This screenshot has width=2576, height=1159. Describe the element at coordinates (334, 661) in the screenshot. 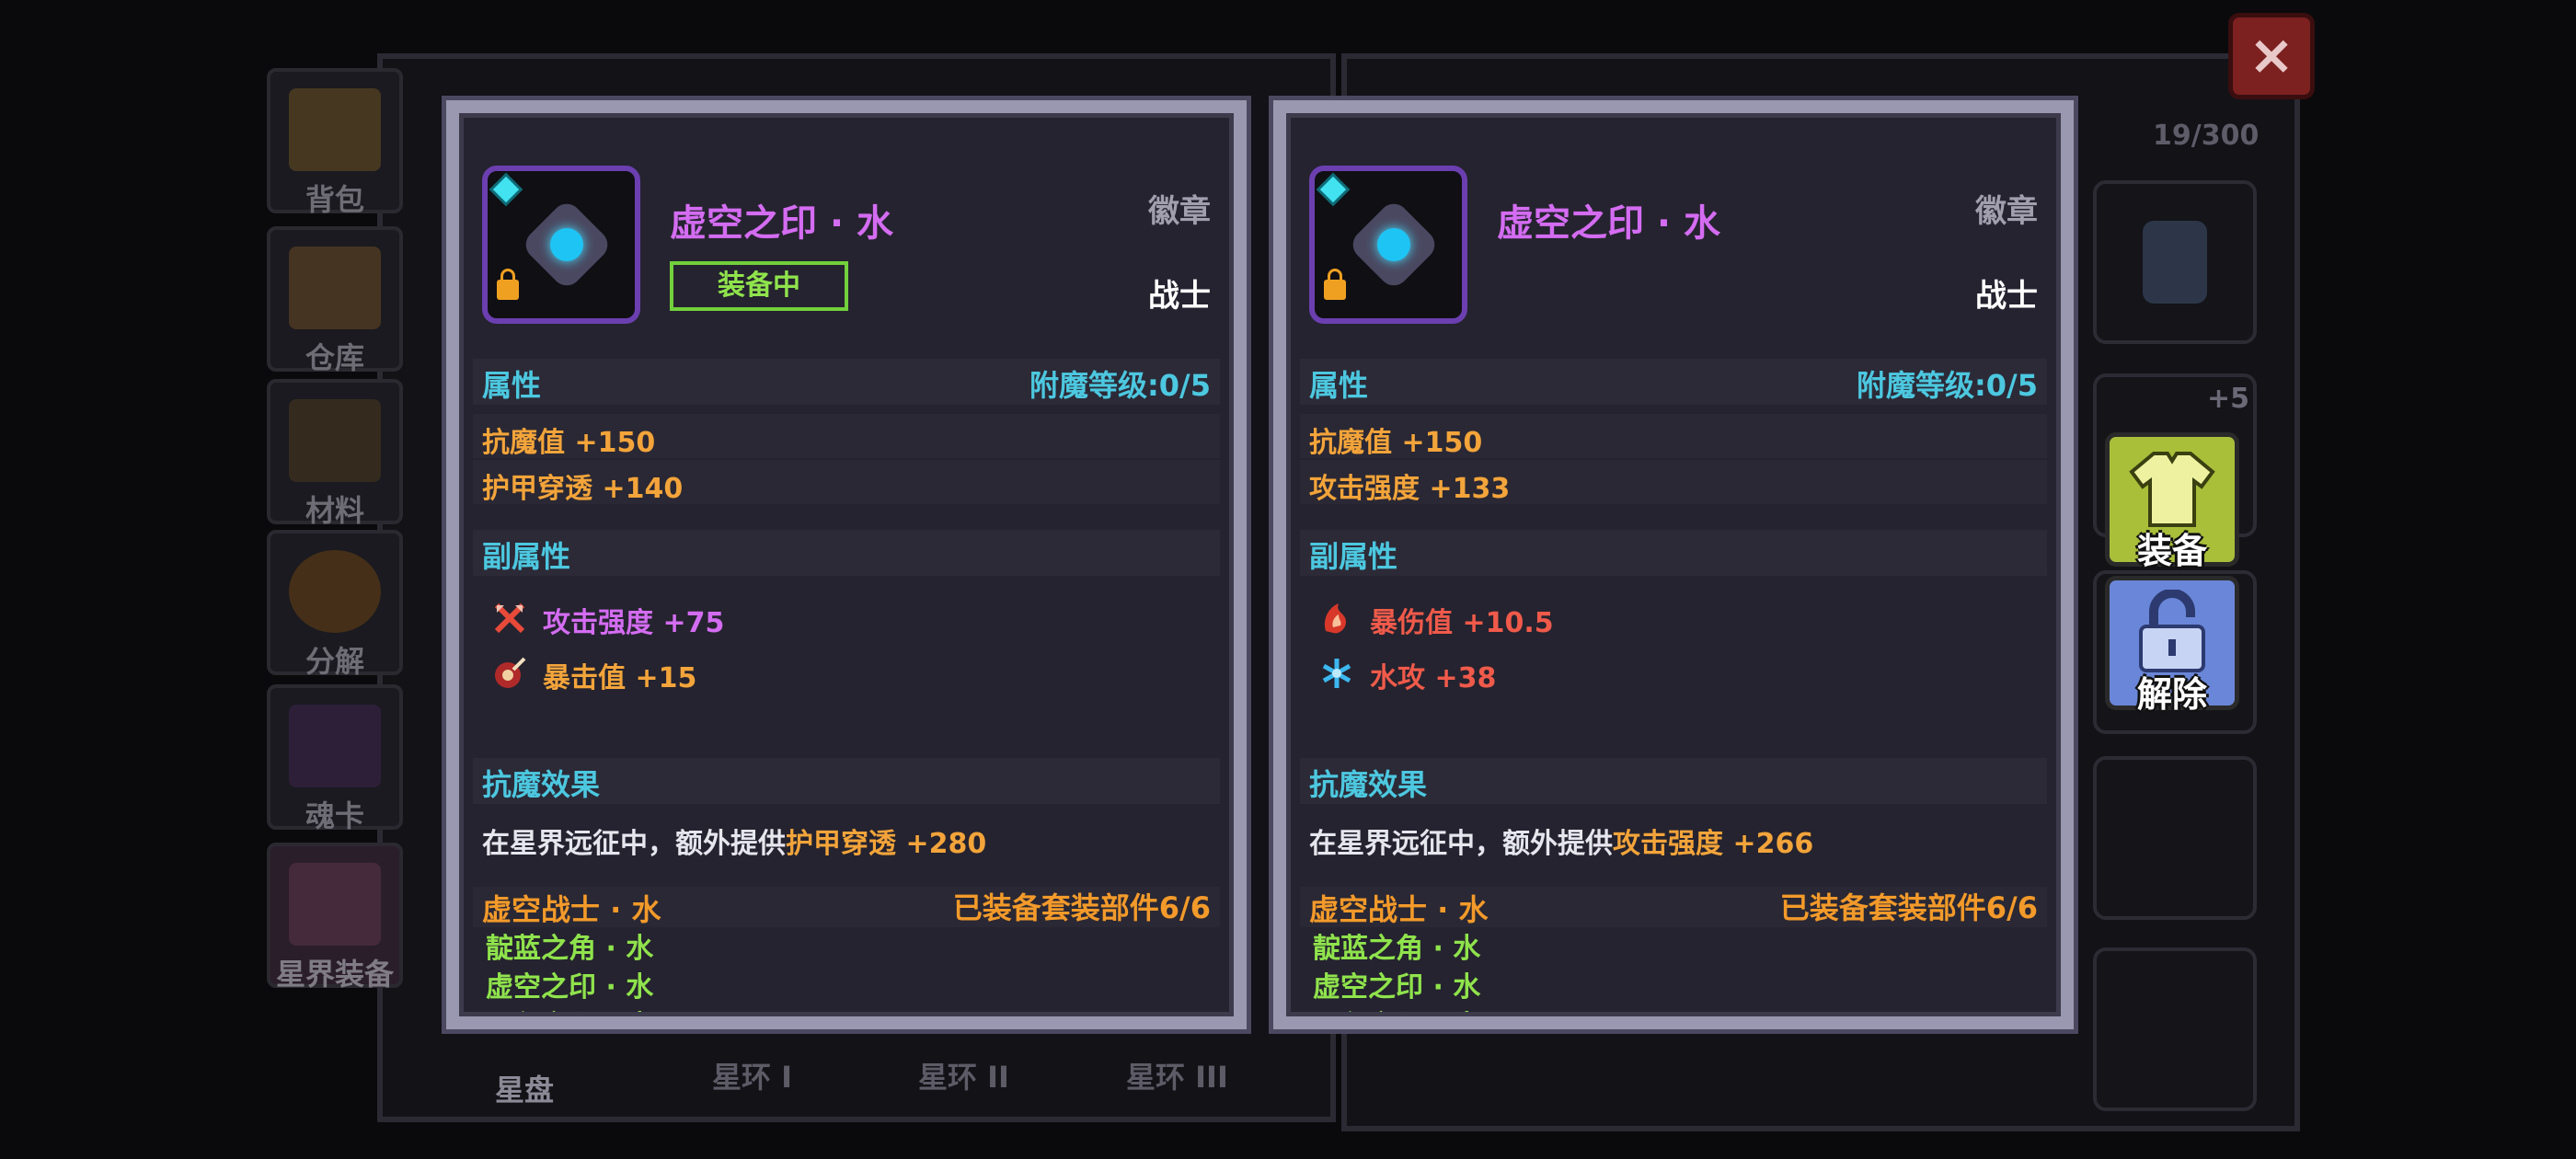

I see `side-tab-label: 分解` at that location.